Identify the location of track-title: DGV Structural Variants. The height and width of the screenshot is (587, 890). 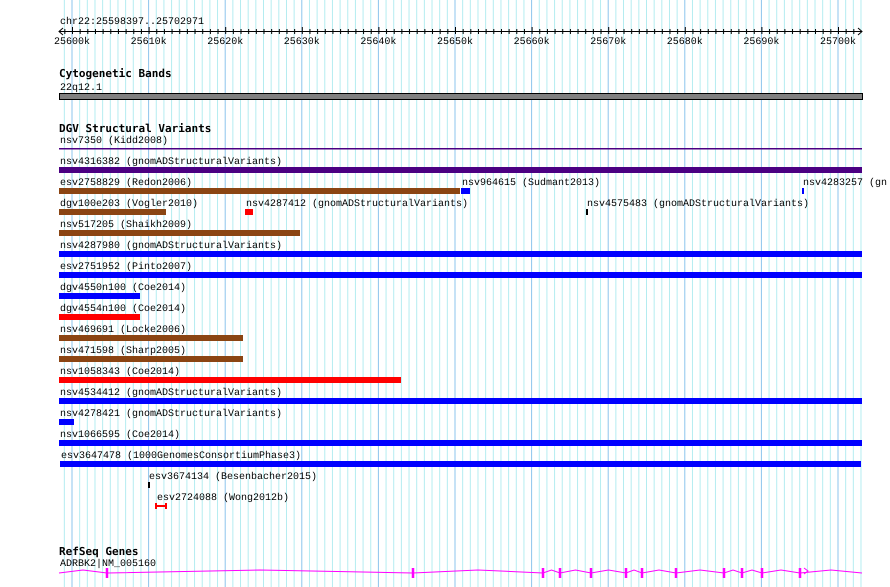
(135, 128).